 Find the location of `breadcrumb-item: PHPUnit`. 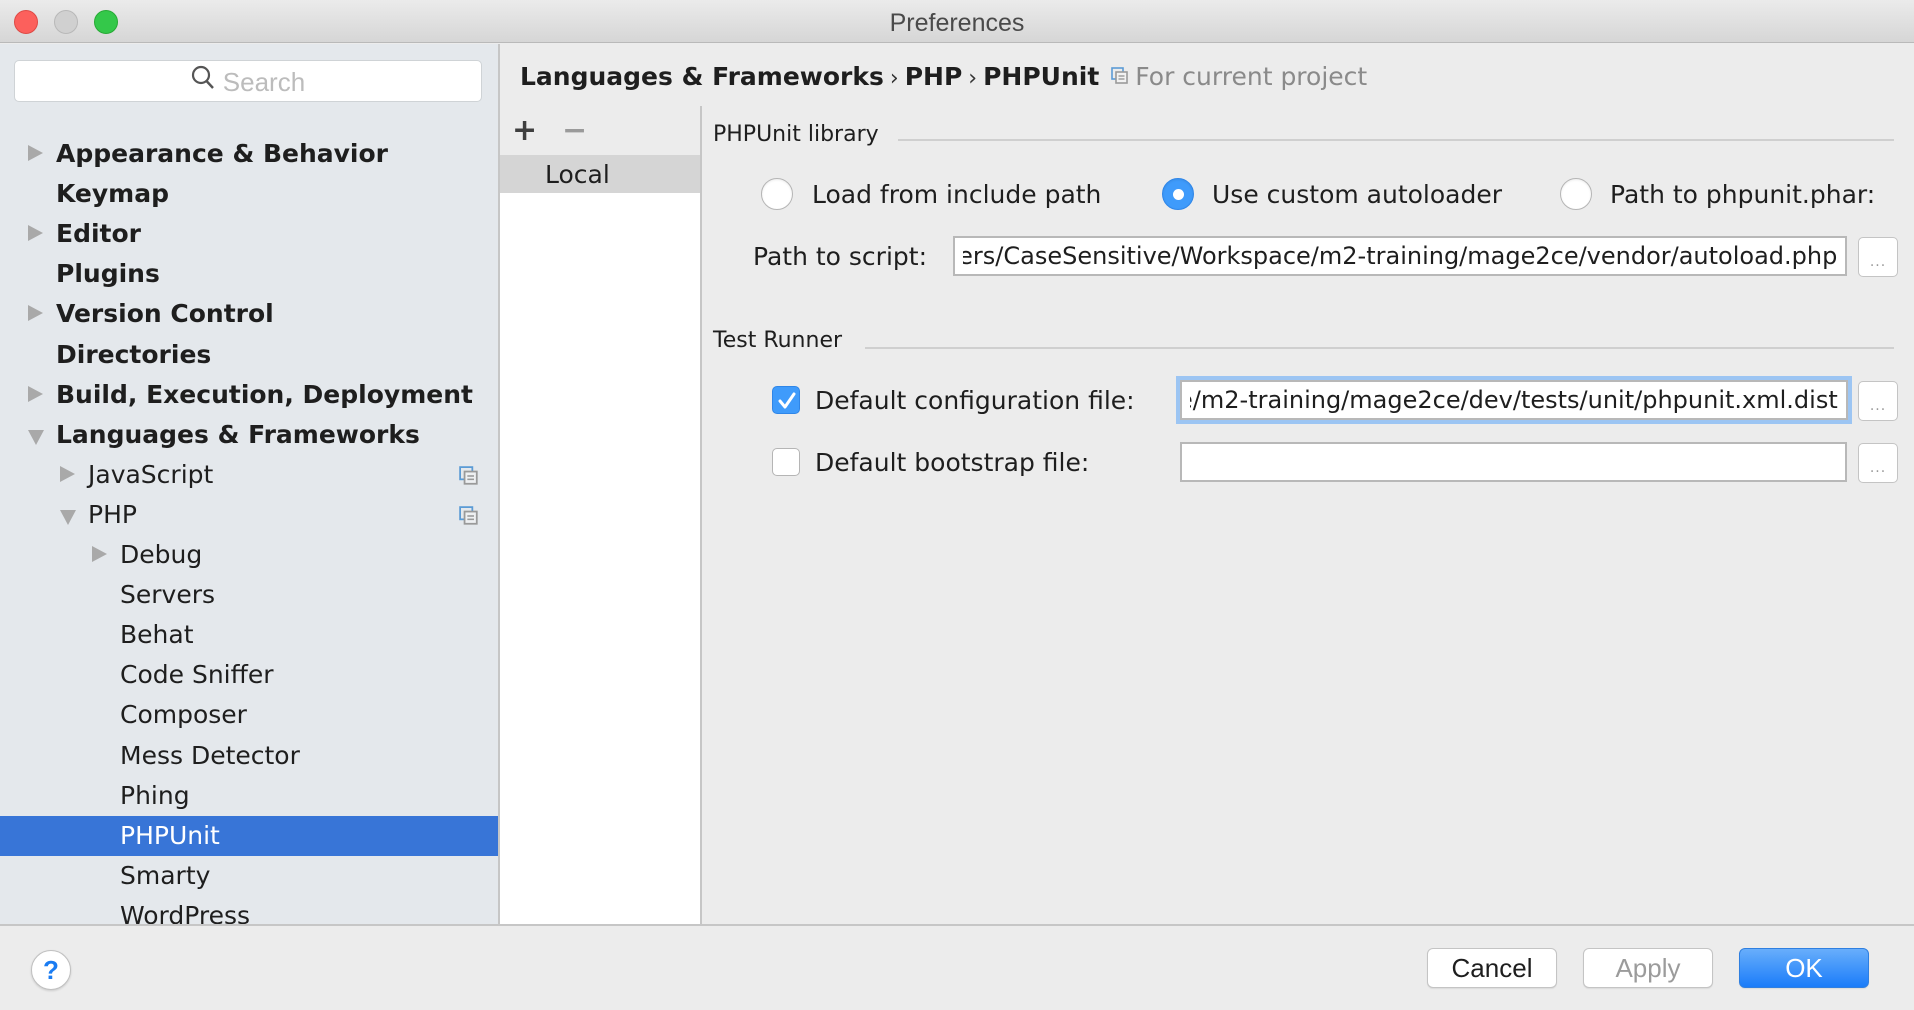

breadcrumb-item: PHPUnit is located at coordinates (1041, 76).